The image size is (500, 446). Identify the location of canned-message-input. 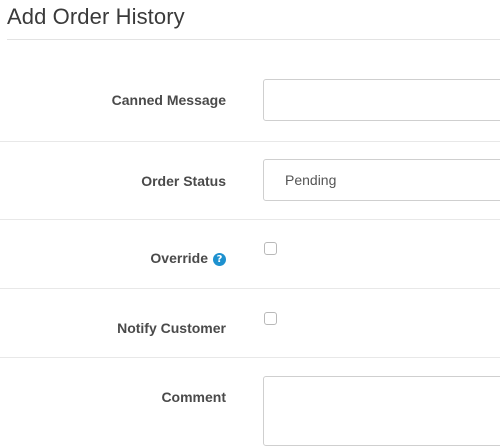
(381, 100).